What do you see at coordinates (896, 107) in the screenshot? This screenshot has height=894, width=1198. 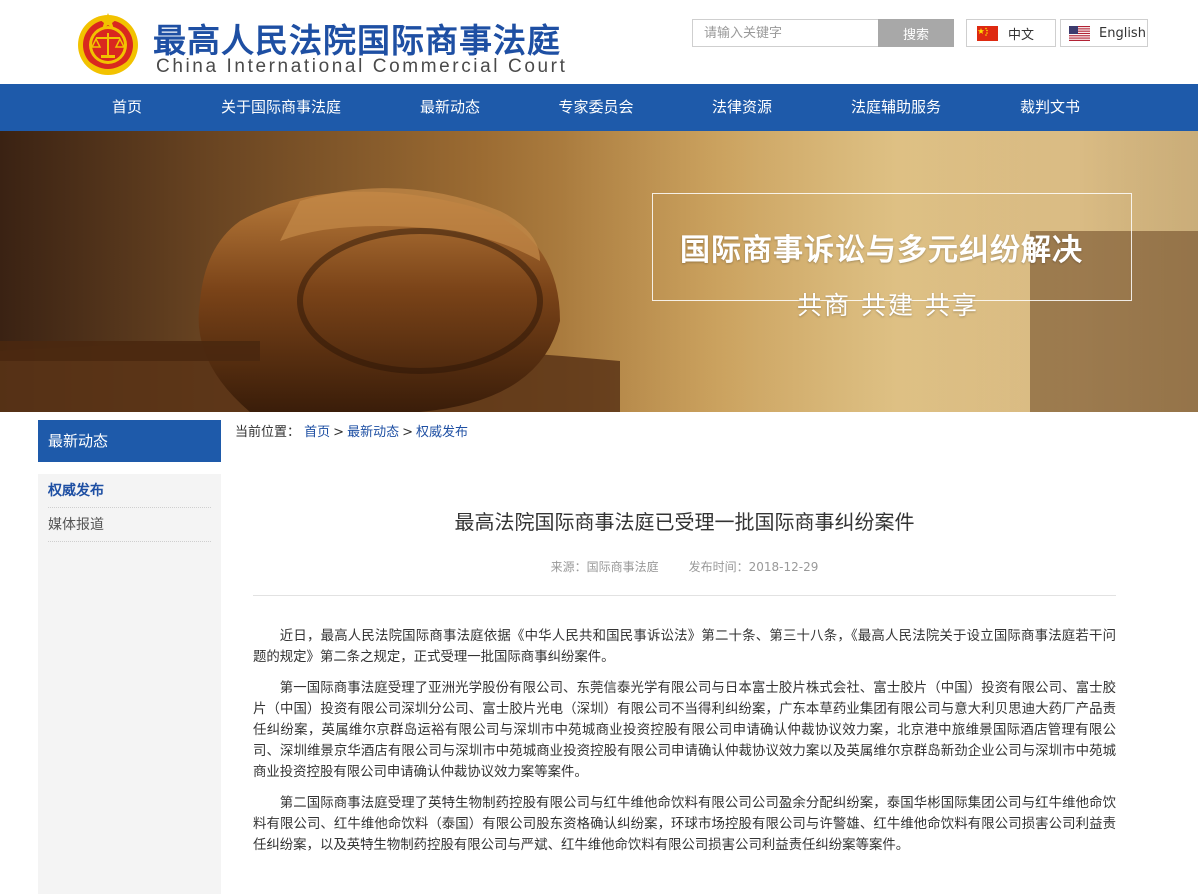 I see `nav-item-court-services: 法庭辅助服务` at bounding box center [896, 107].